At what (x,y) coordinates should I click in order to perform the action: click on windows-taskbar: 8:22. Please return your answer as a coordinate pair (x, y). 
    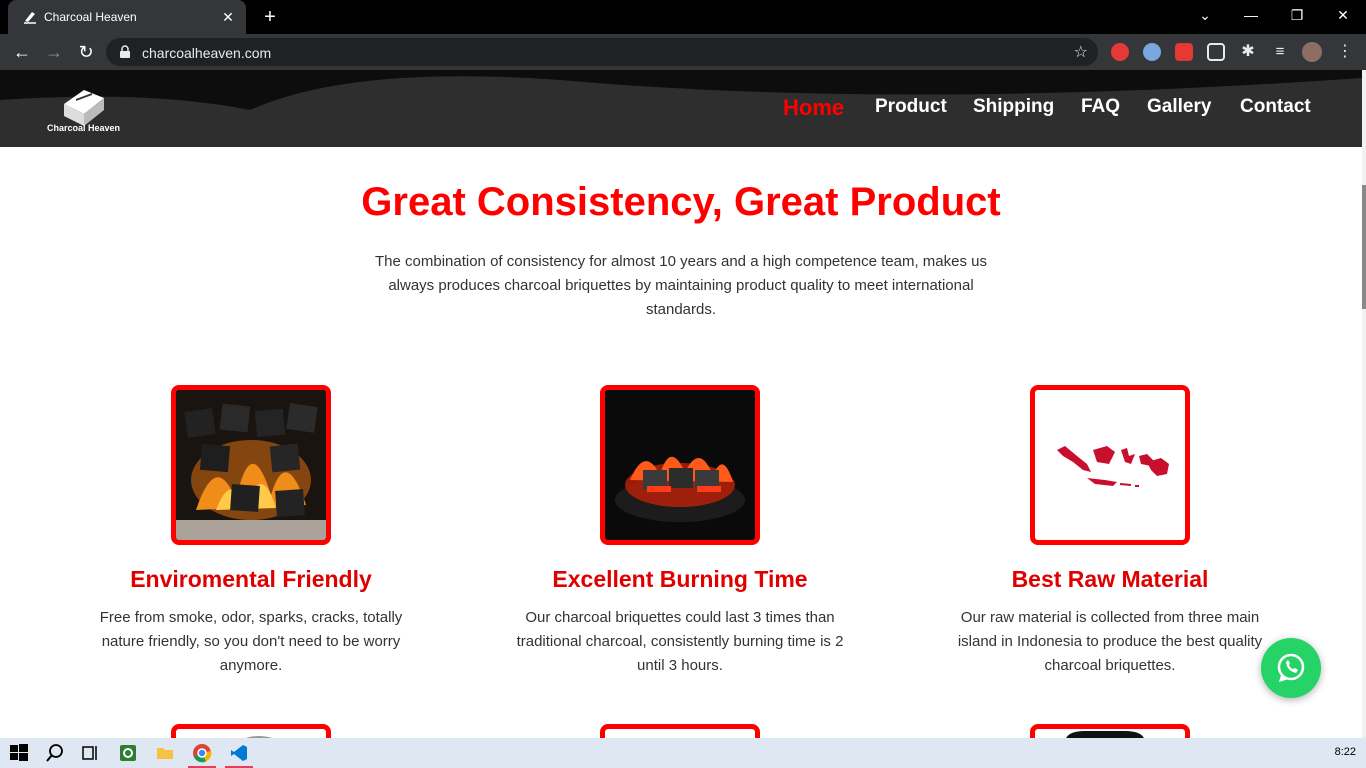
    Looking at the image, I should click on (683, 753).